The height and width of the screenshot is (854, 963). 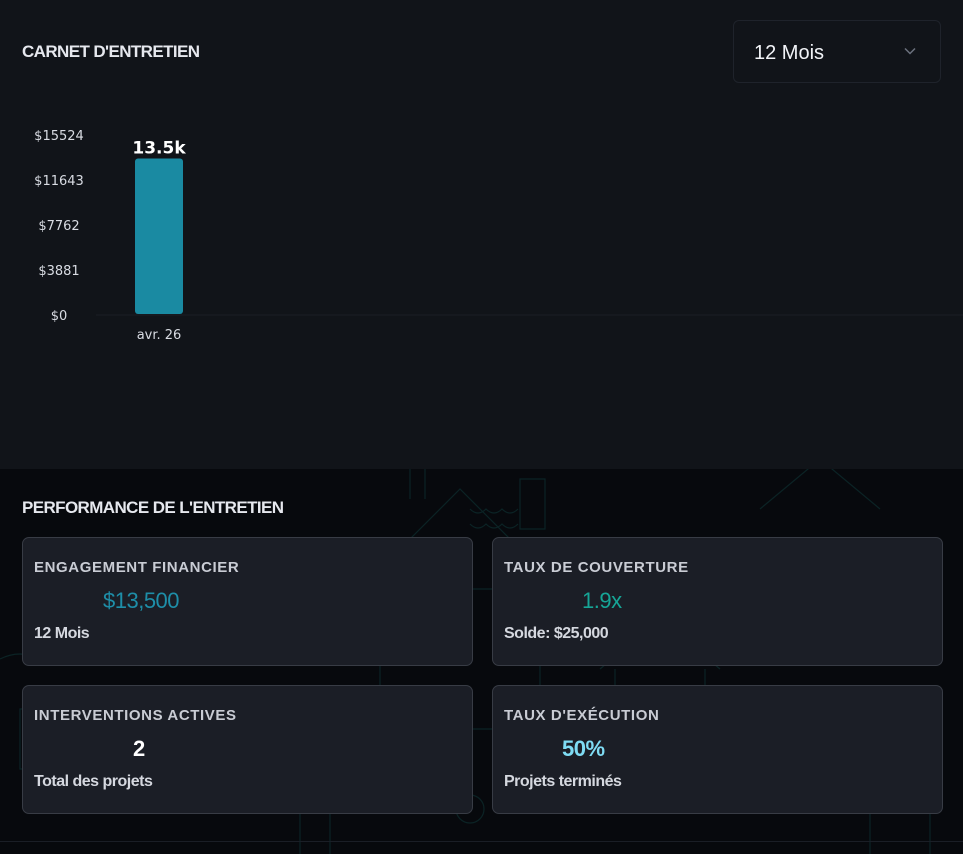 I want to click on card-coverage-rate: TAUX DE COUVERTURE 1.9x Solde: $25,000, so click(x=717, y=601).